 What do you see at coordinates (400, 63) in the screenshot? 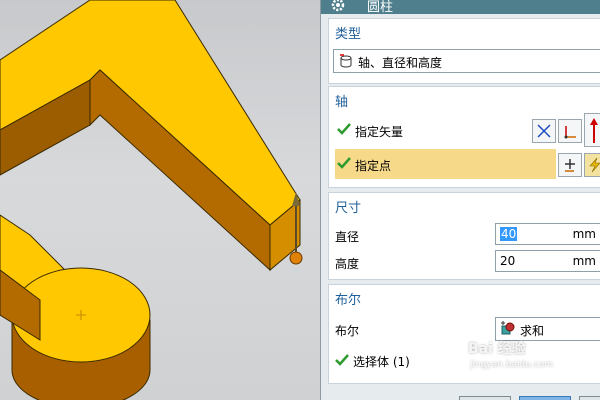
I see `type-select-value: 轴、直径和高度` at bounding box center [400, 63].